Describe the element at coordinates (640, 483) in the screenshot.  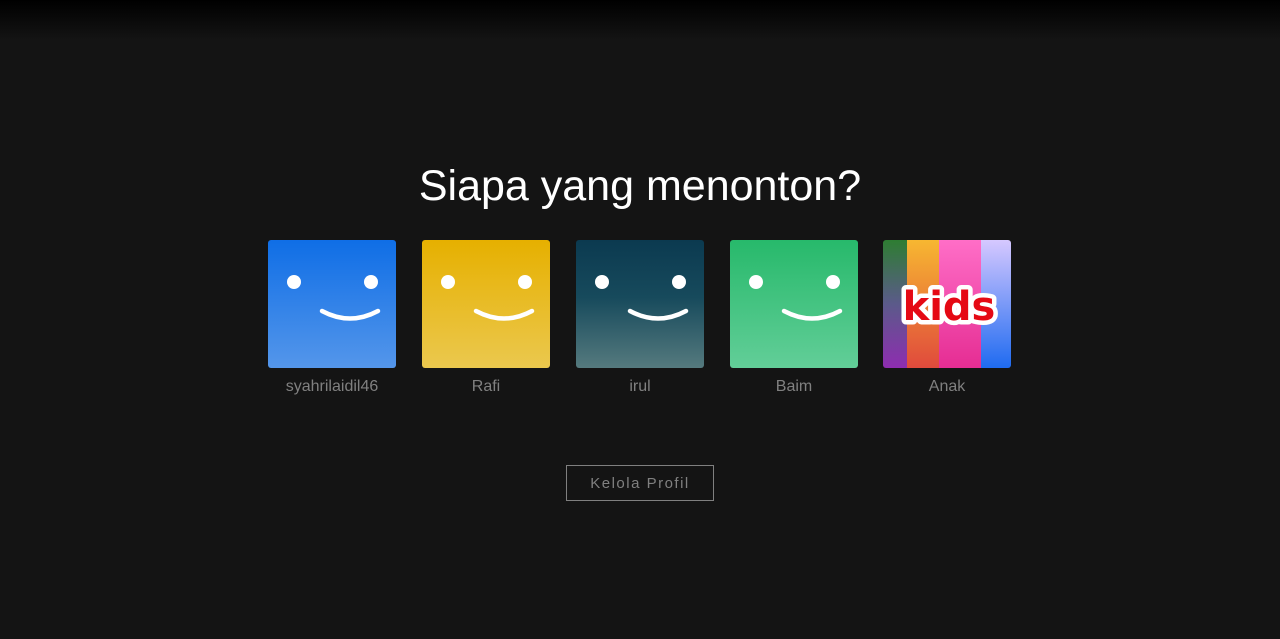
I see `manage-profiles-button: Kelola Profil` at that location.